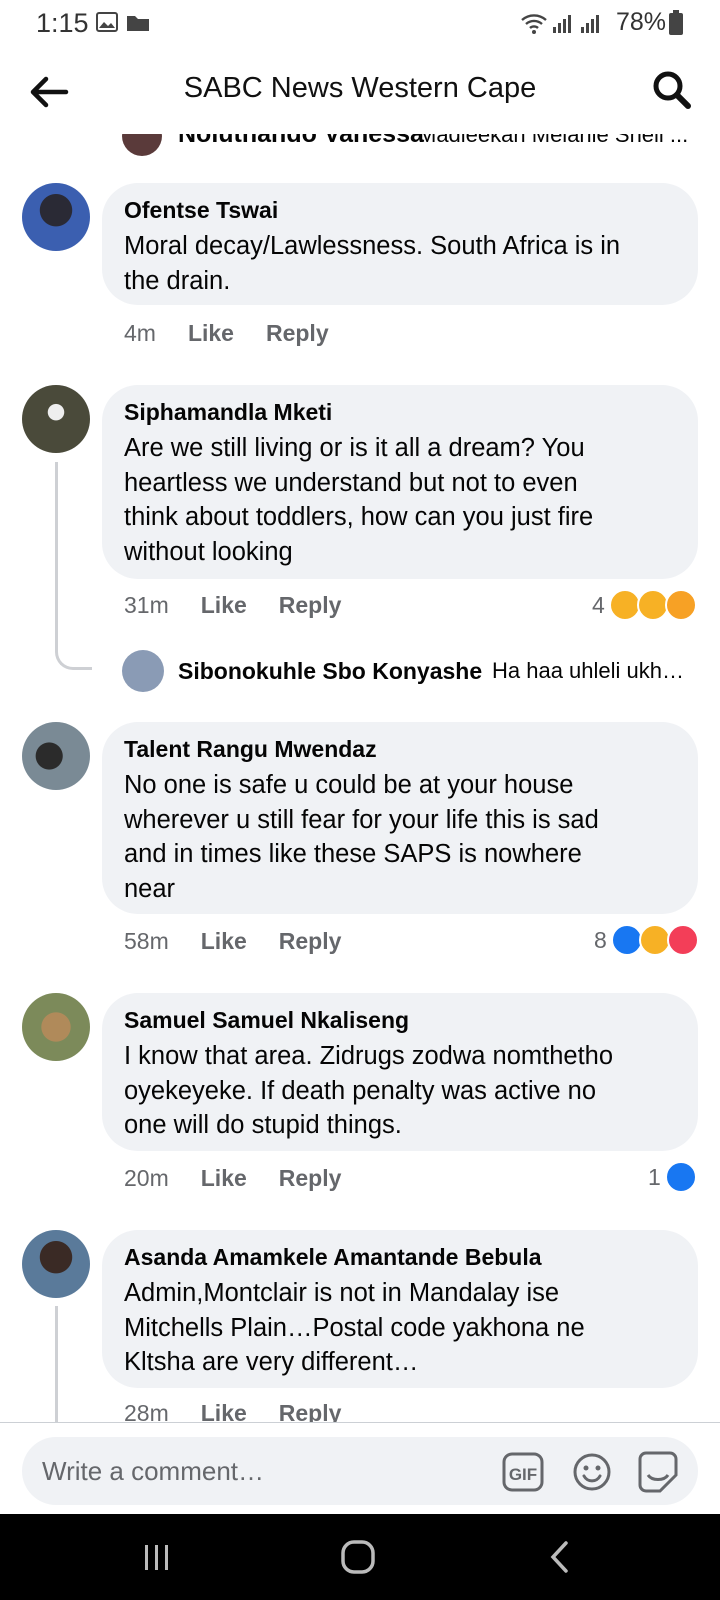 This screenshot has width=720, height=1600. I want to click on reaction-count: 4, so click(598, 604).